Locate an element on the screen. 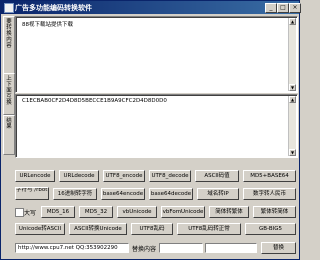  number-to-rmb-button: 数字转人民币 is located at coordinates (269, 194).